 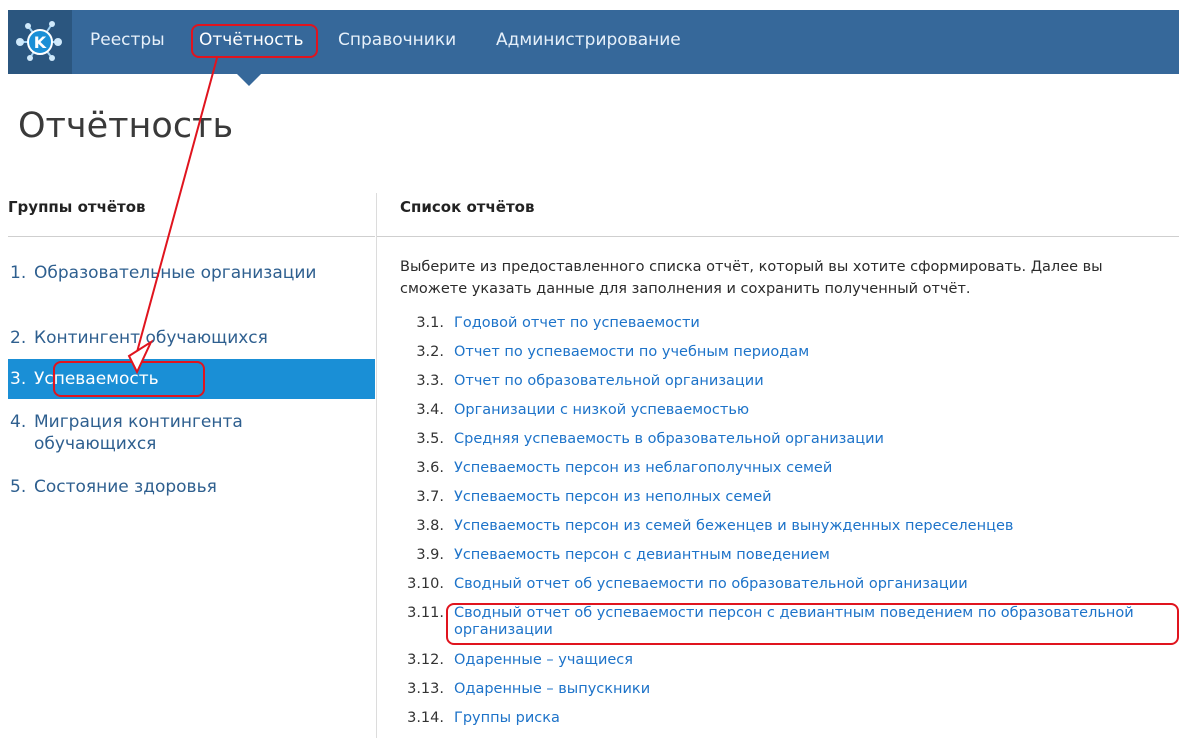 What do you see at coordinates (613, 497) in the screenshot?
I see `report-link: Успеваемость персон из неполных семей` at bounding box center [613, 497].